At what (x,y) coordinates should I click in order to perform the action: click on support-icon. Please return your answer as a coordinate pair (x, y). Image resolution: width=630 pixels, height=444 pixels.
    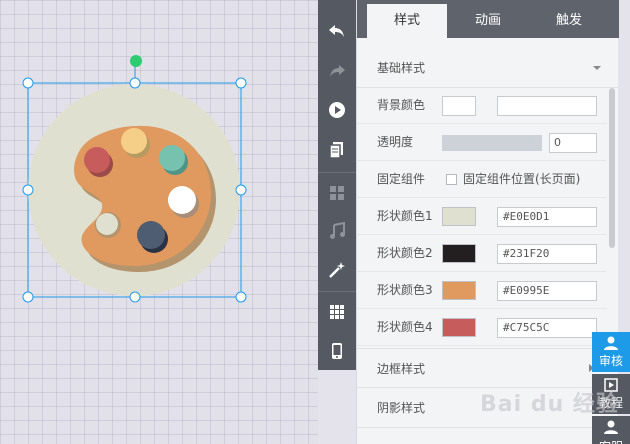
    Looking at the image, I should click on (611, 427).